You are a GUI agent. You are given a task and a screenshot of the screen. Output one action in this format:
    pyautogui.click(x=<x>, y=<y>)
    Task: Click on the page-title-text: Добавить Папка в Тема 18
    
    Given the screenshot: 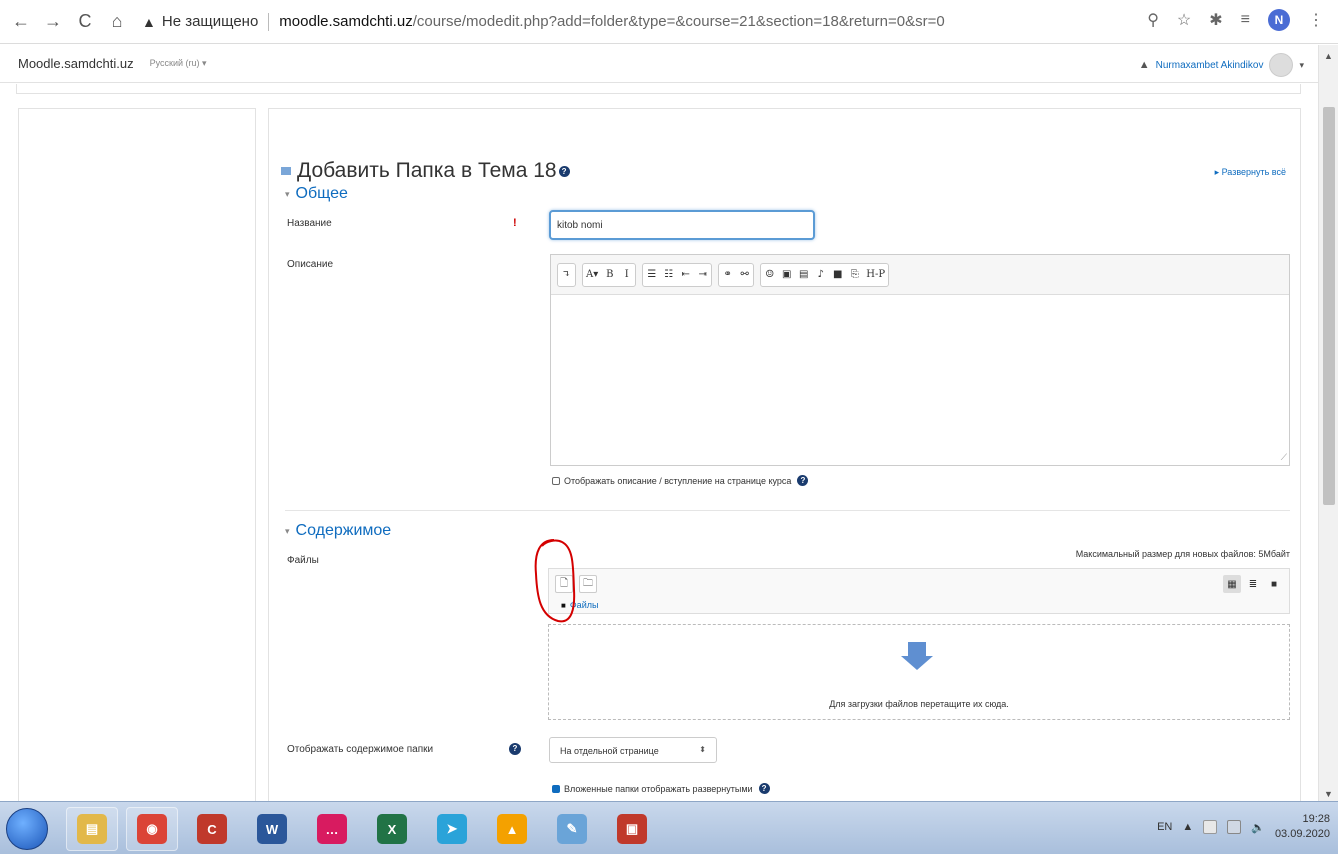 What is the action you would take?
    pyautogui.click(x=427, y=170)
    